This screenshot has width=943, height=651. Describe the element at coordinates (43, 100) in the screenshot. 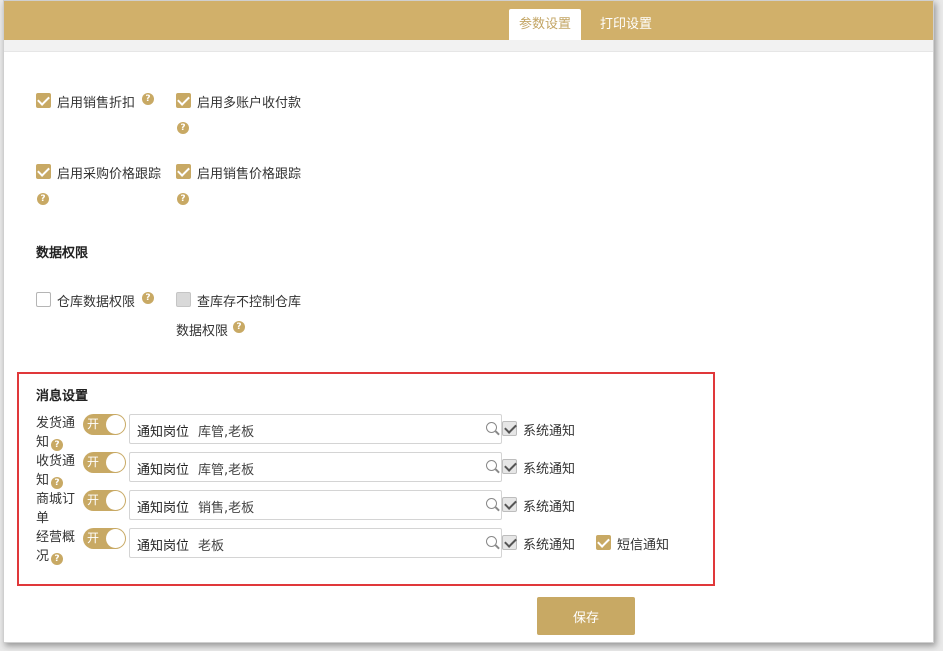

I see `sales-discount-checkbox` at that location.